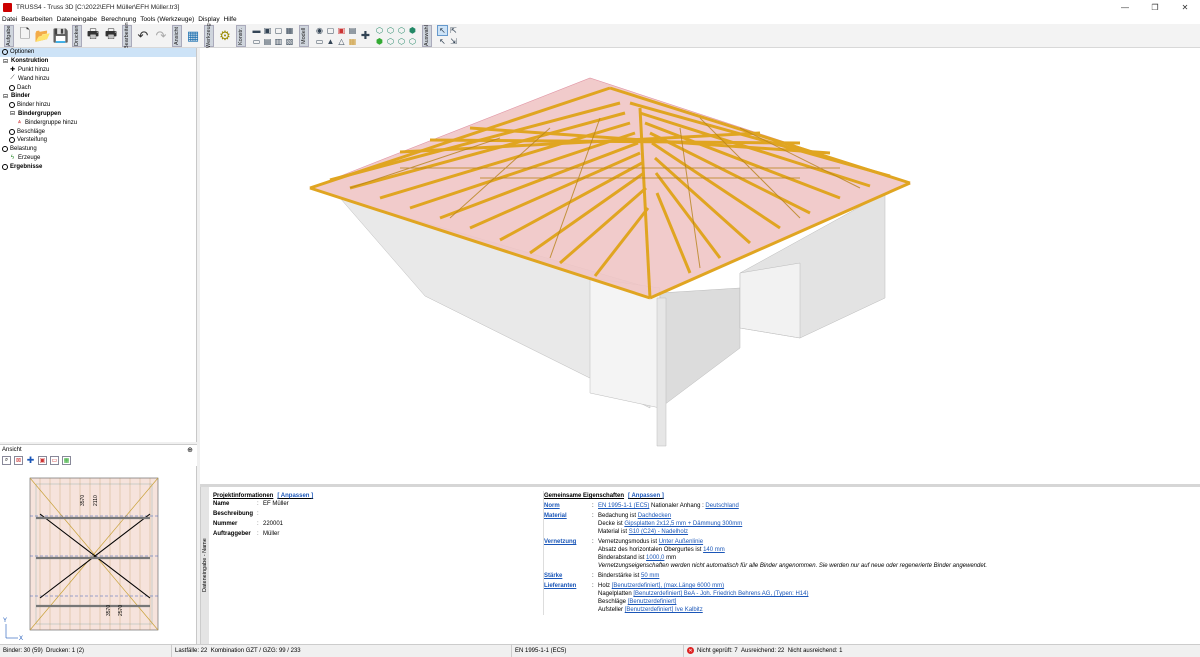  Describe the element at coordinates (453, 41) in the screenshot. I see `select-minus-icon: ⇲` at that location.